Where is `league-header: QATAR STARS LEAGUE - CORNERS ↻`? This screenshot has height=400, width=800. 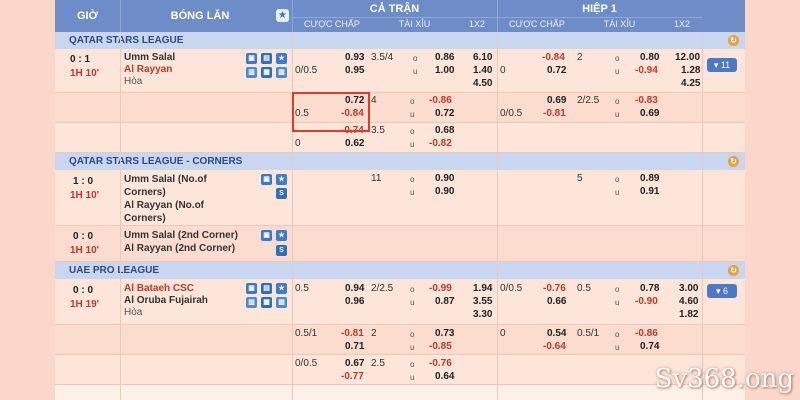 league-header: QATAR STARS LEAGUE - CORNERS ↻ is located at coordinates (400, 161).